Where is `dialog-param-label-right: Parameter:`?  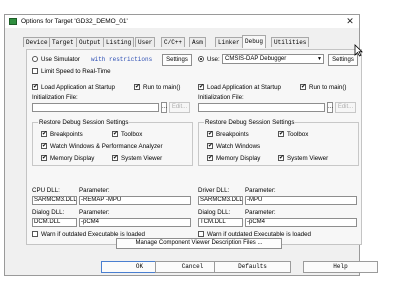
dialog-param-label-right: Parameter: is located at coordinates (260, 212).